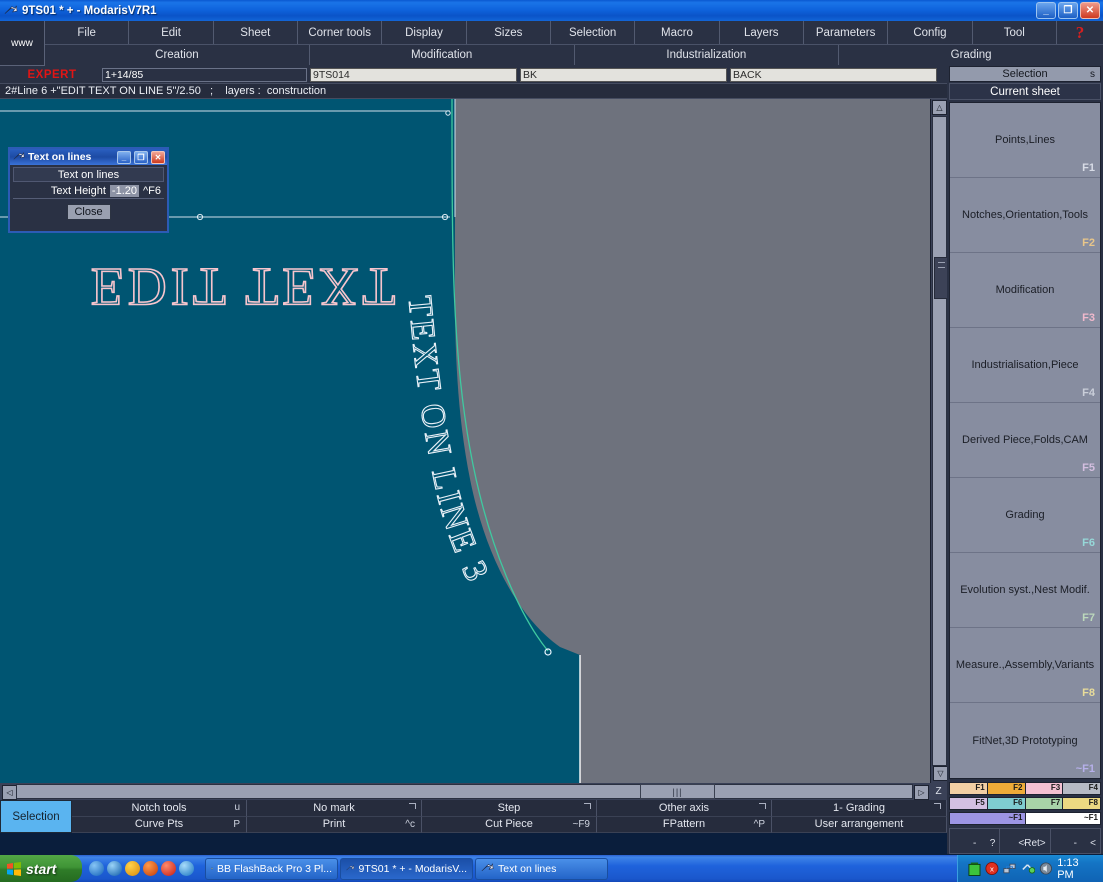 The image size is (1103, 882). I want to click on dialog-maximize-icon: ❐, so click(141, 157).